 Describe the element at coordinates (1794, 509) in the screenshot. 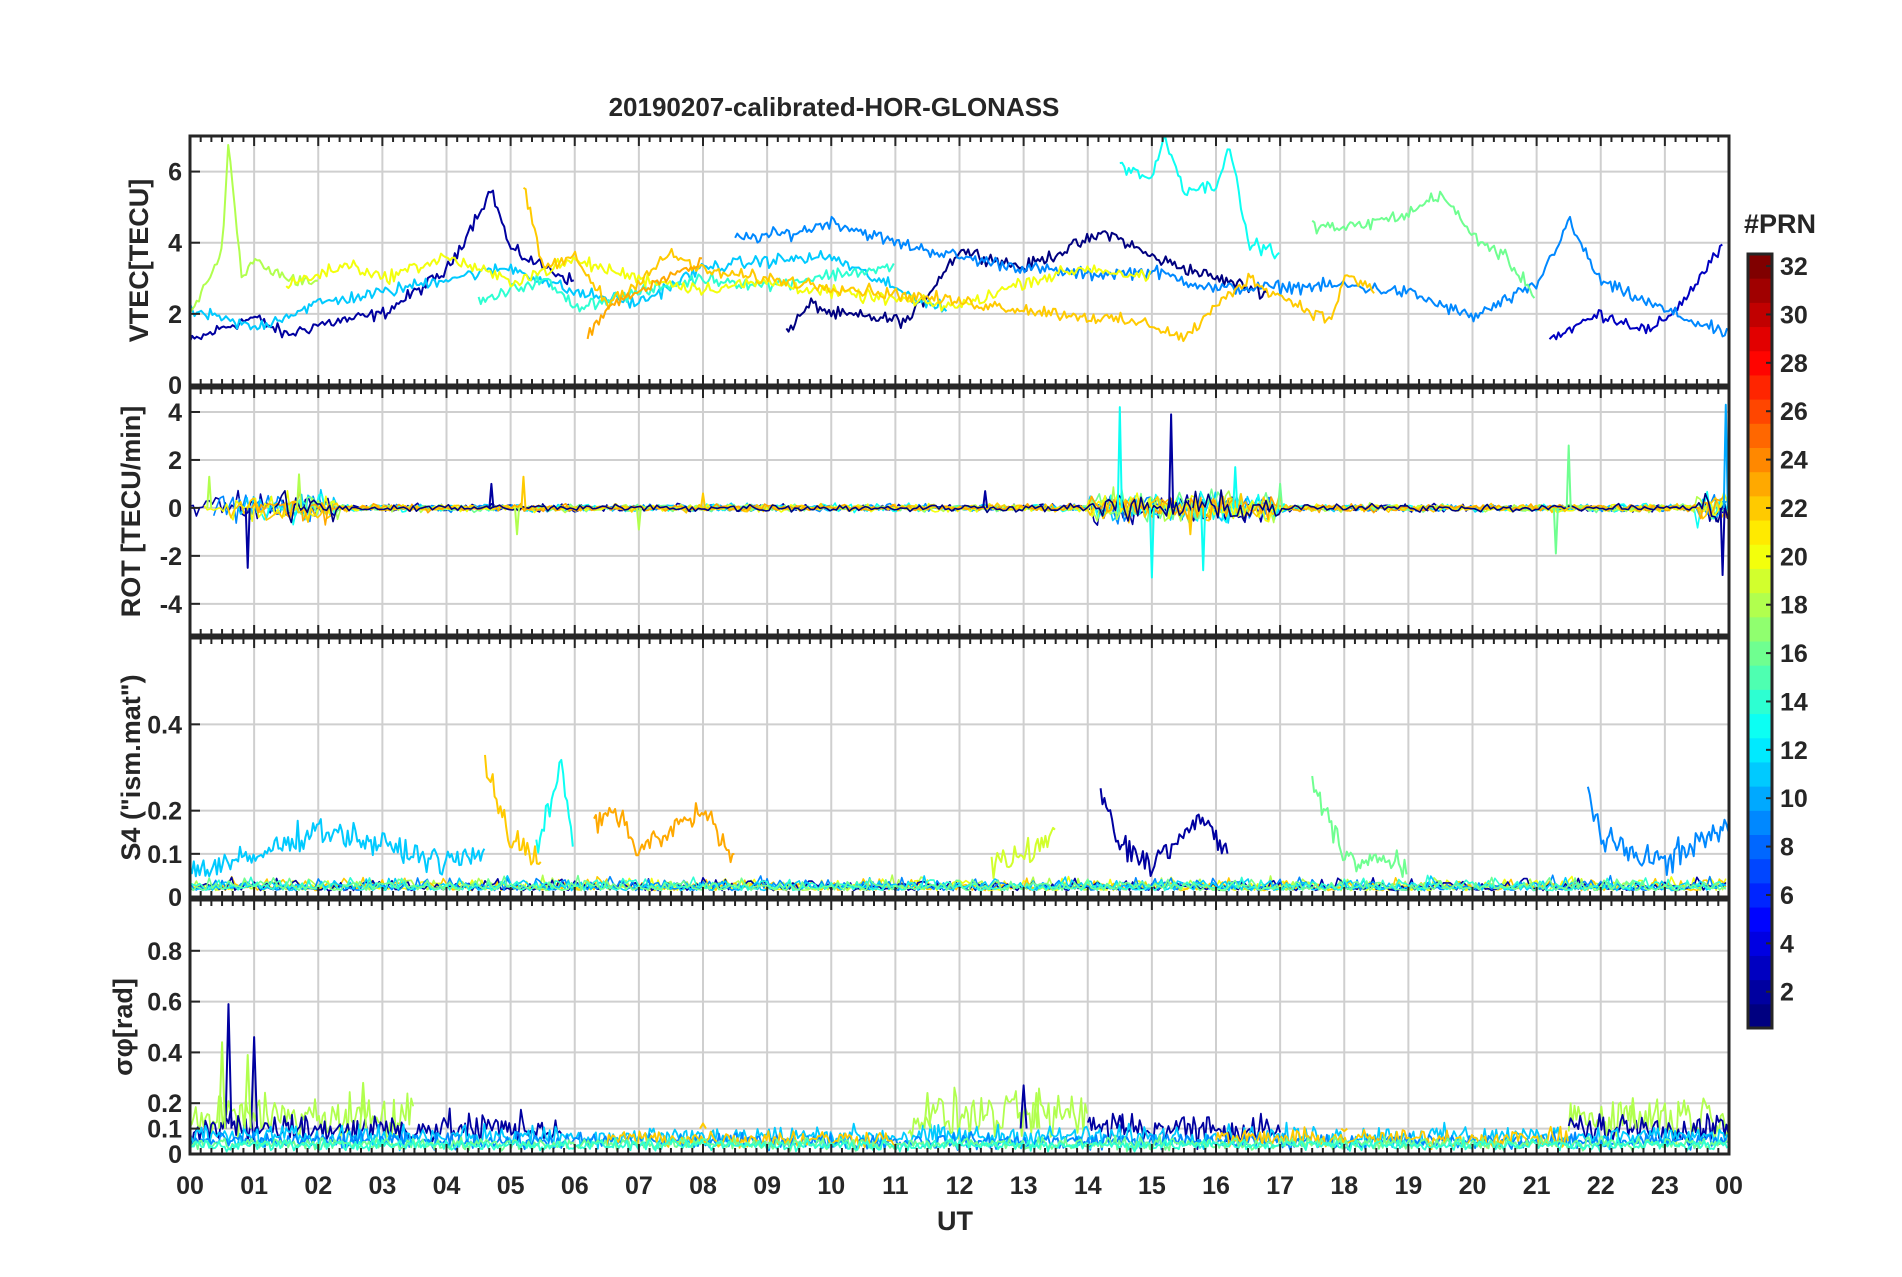

I see `colorbar-tick-label: 22` at that location.